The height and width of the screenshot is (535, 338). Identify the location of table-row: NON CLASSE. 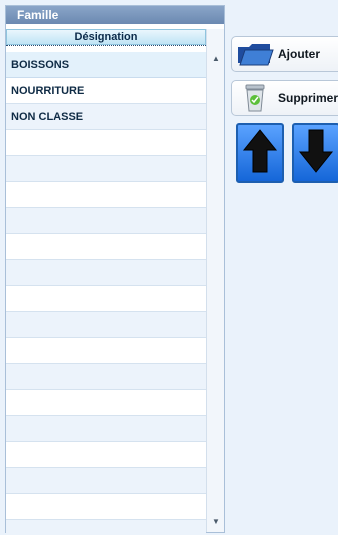
(106, 117).